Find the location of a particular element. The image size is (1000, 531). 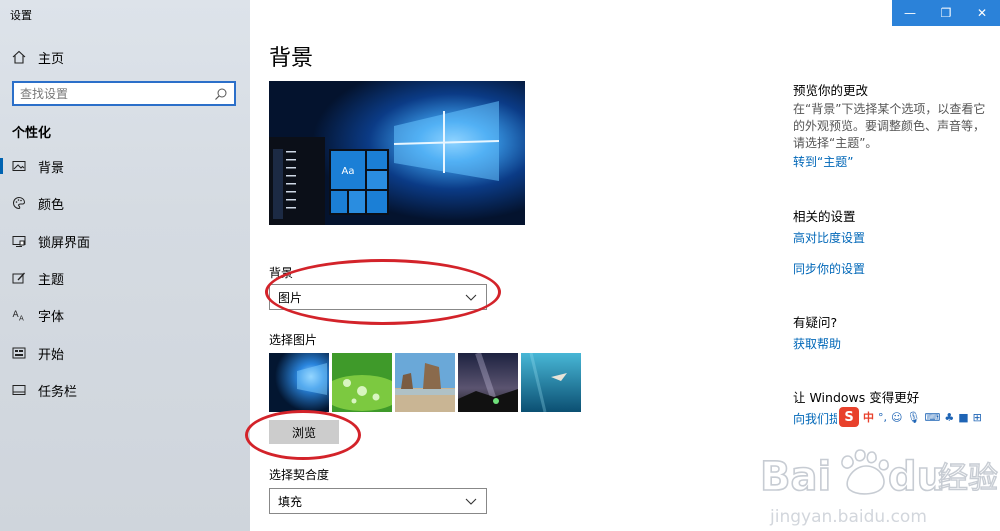

sidebar-item-color: 颜色 is located at coordinates (125, 203).